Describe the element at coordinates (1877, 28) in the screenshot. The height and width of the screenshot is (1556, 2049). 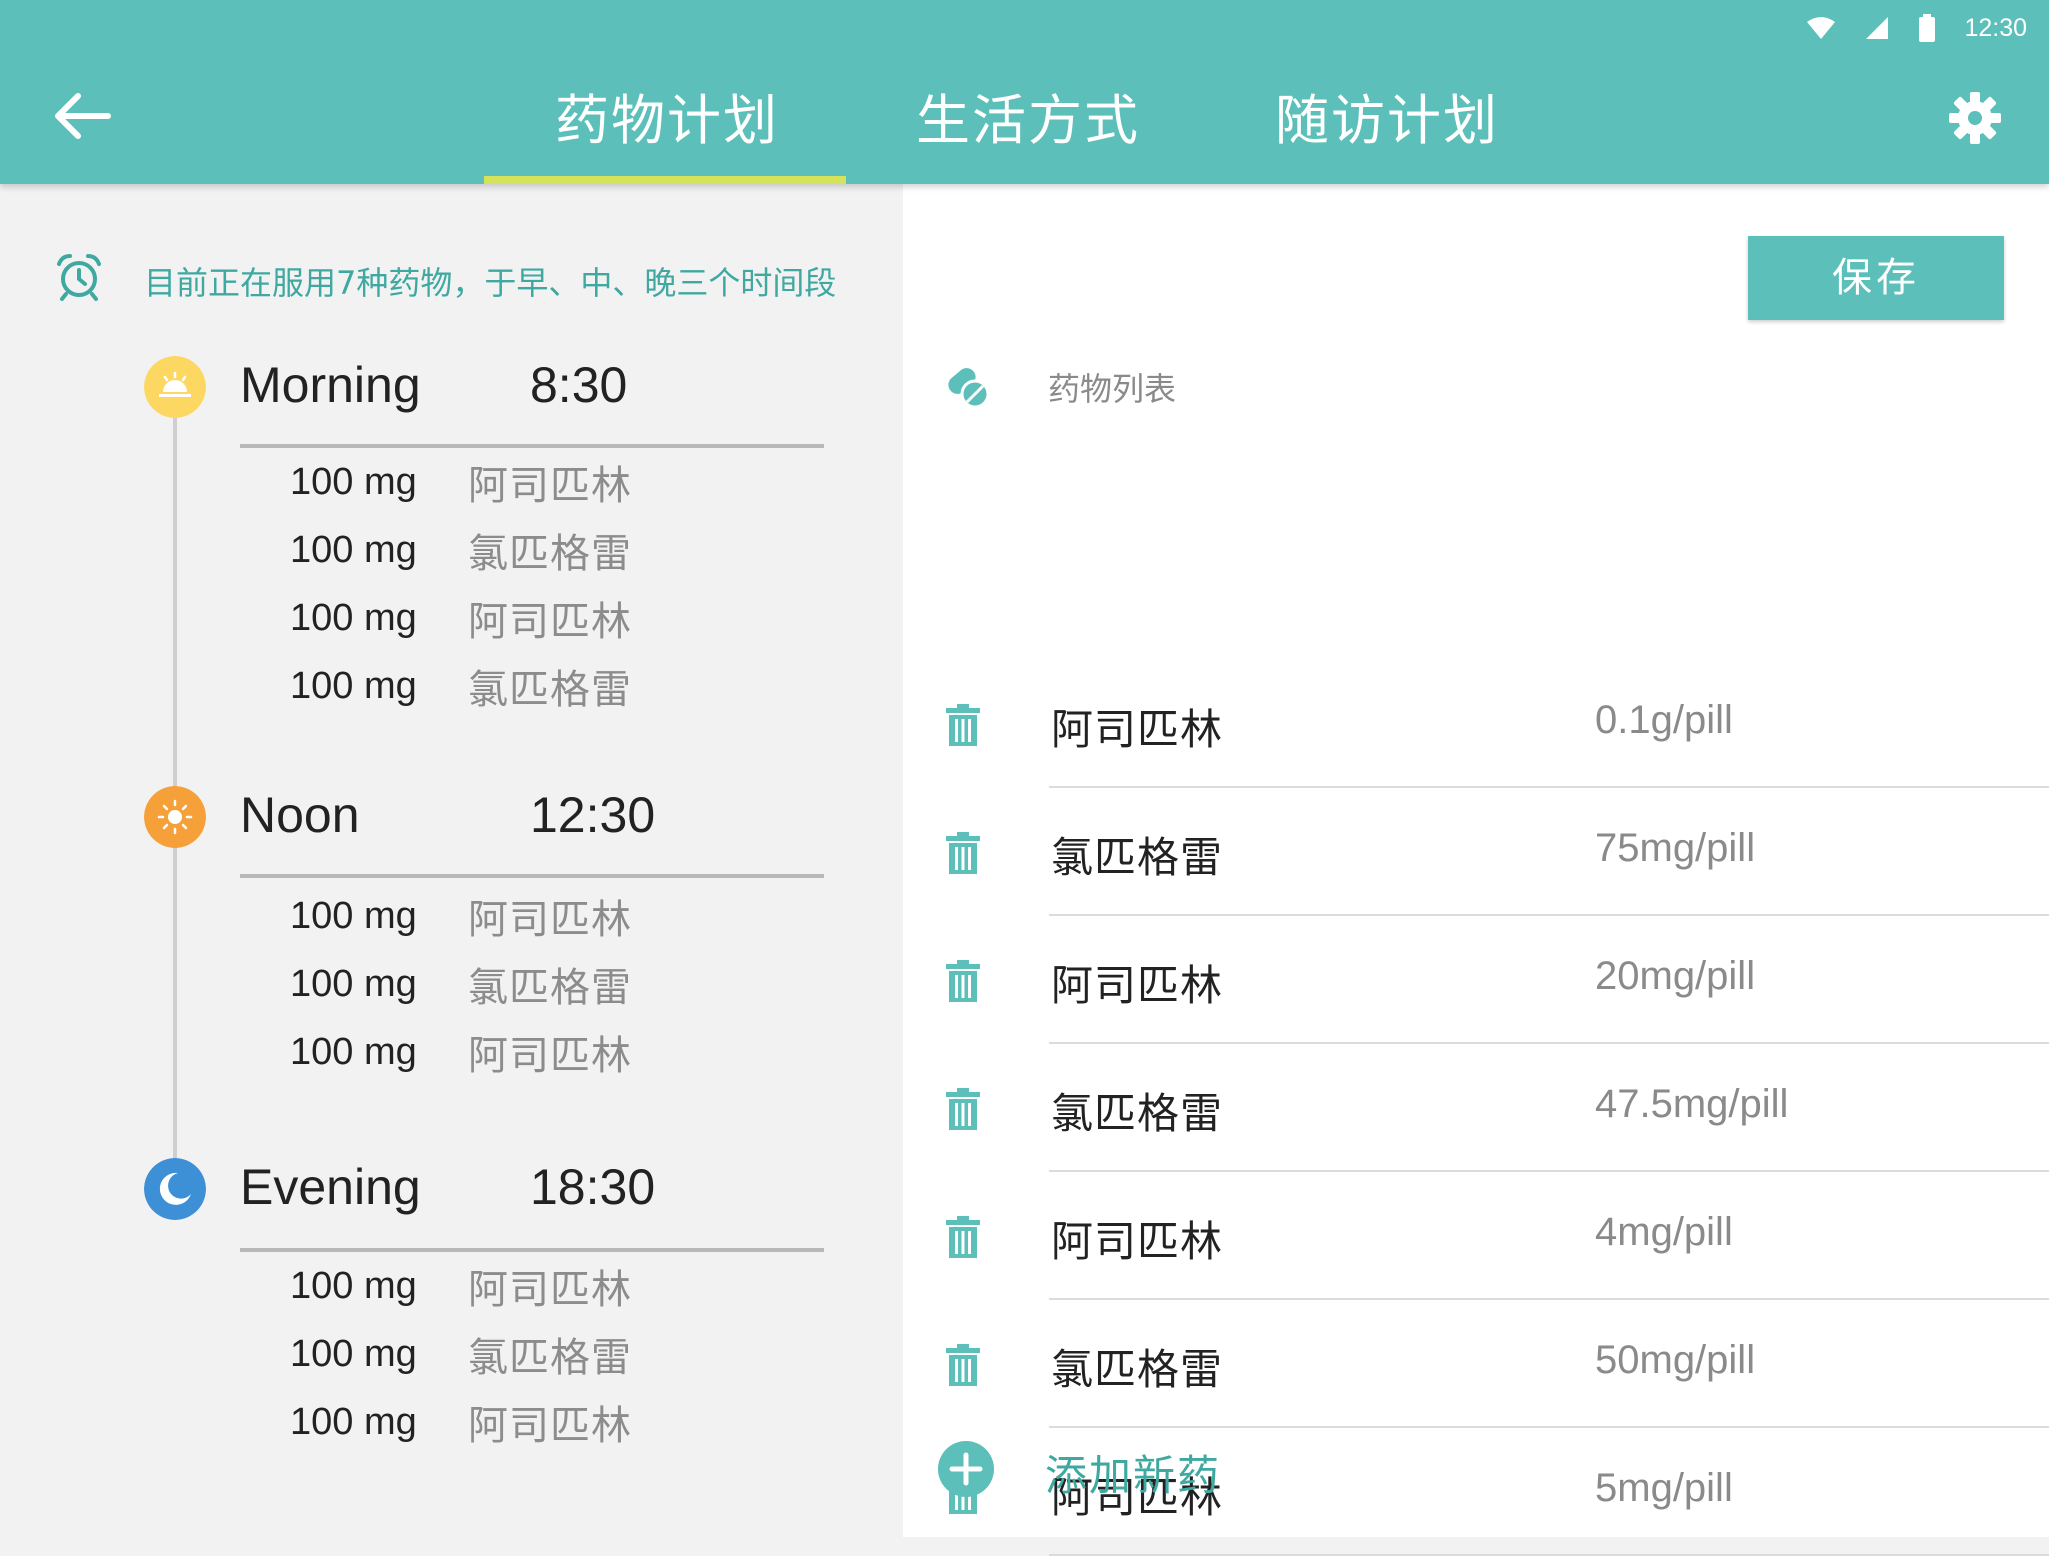
I see `signal-icon` at that location.